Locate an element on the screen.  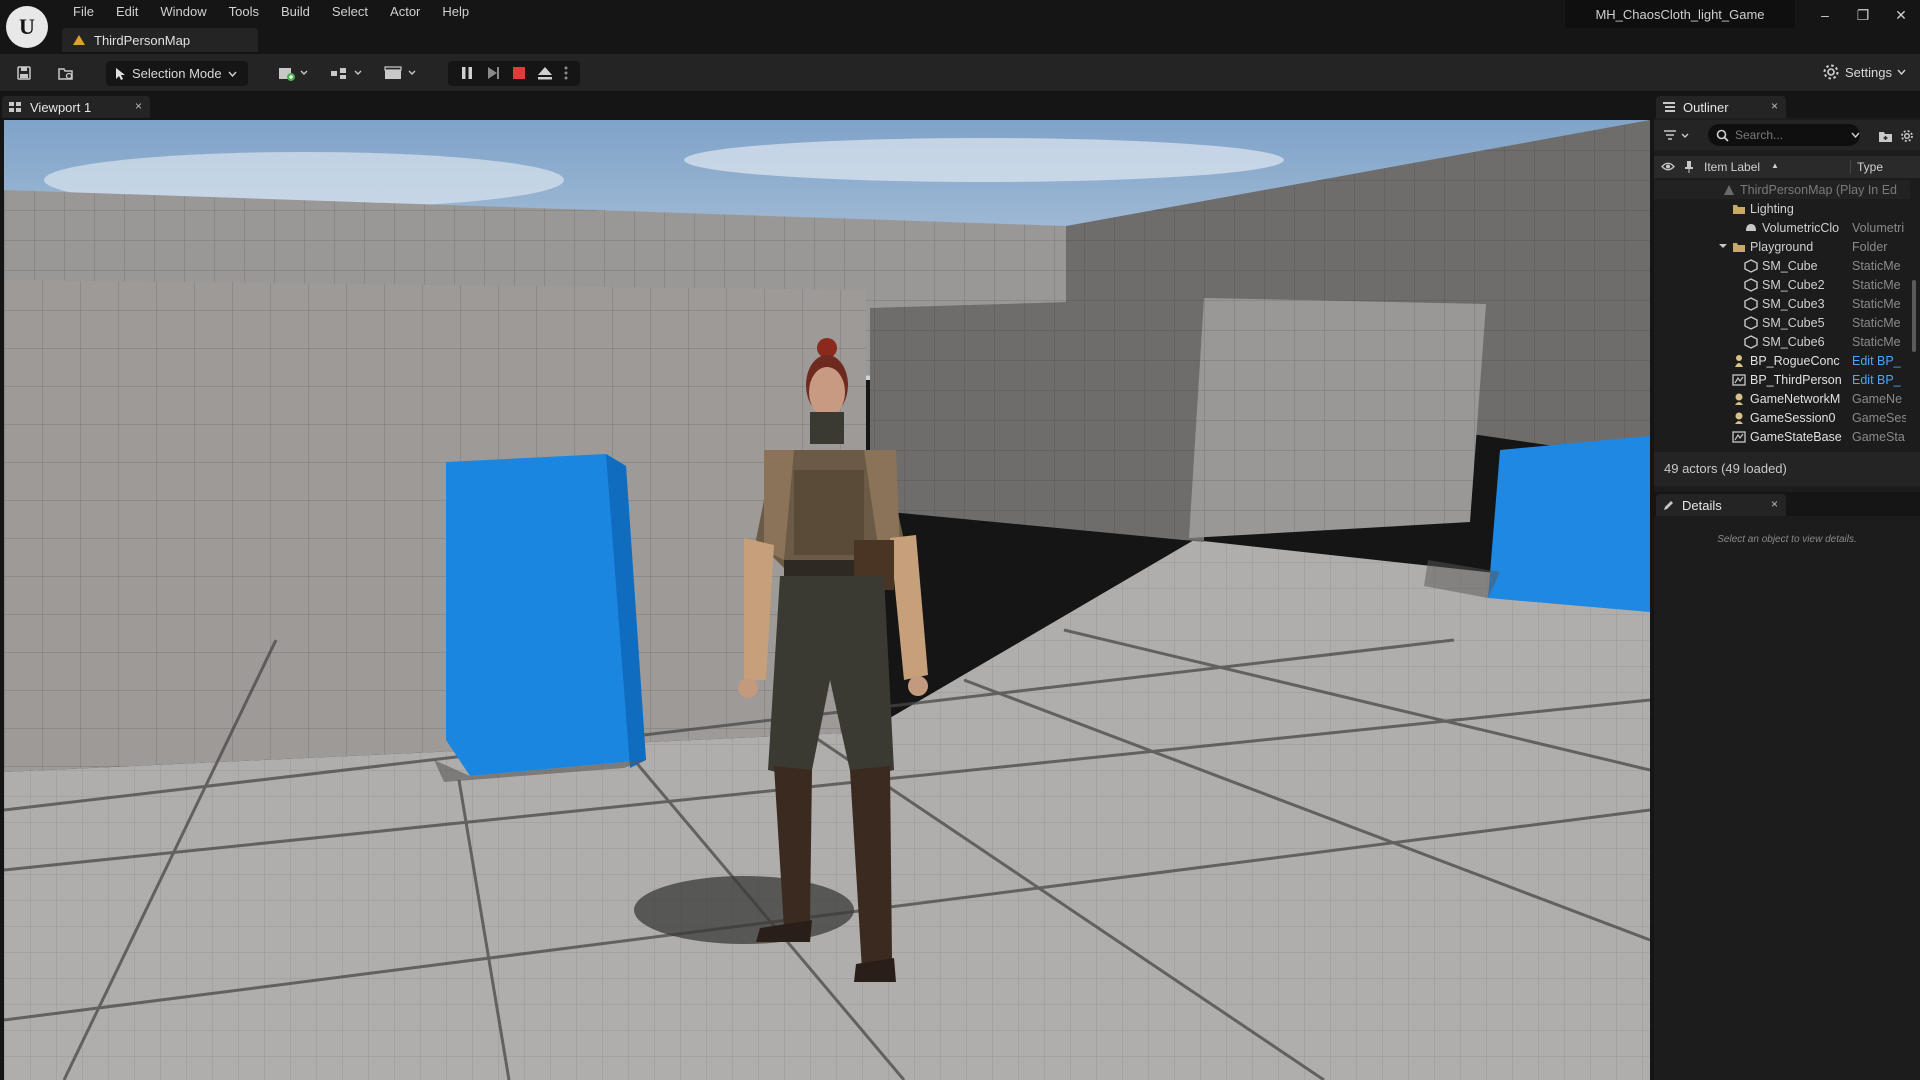
tree-row-label: Playground is located at coordinates (1782, 246).